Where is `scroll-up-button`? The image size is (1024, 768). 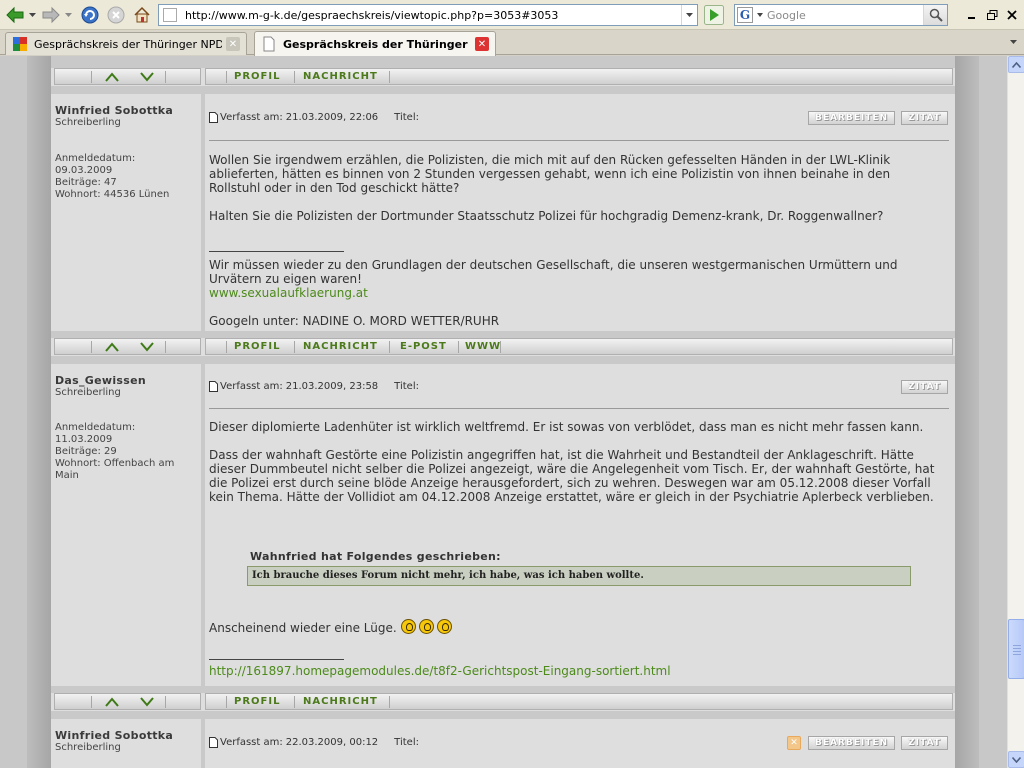 scroll-up-button is located at coordinates (1016, 64).